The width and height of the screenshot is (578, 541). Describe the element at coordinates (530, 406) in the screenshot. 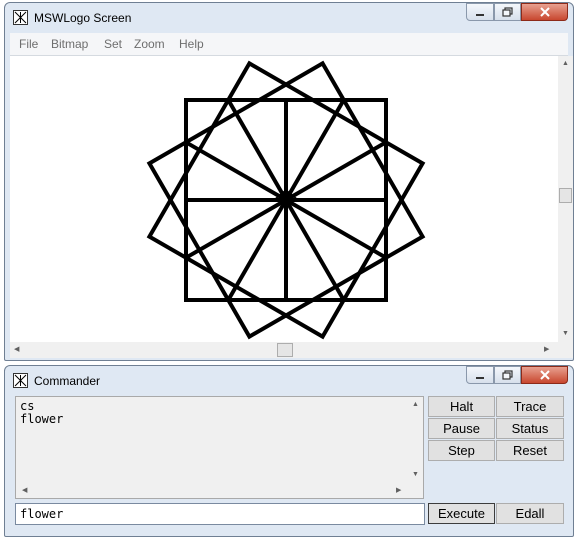

I see `trace-button: Trace` at that location.